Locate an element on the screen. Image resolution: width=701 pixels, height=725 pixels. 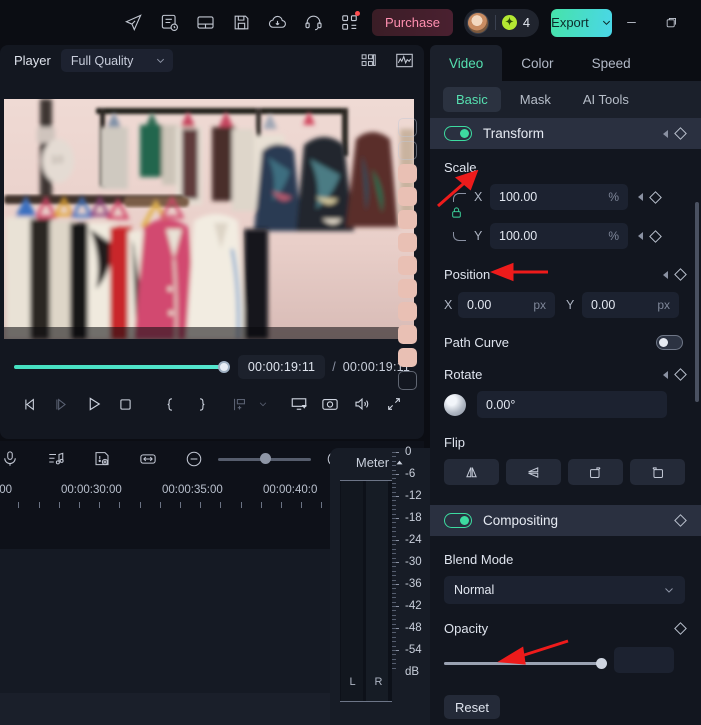
tab-basic: Basic is located at coordinates (472, 99).